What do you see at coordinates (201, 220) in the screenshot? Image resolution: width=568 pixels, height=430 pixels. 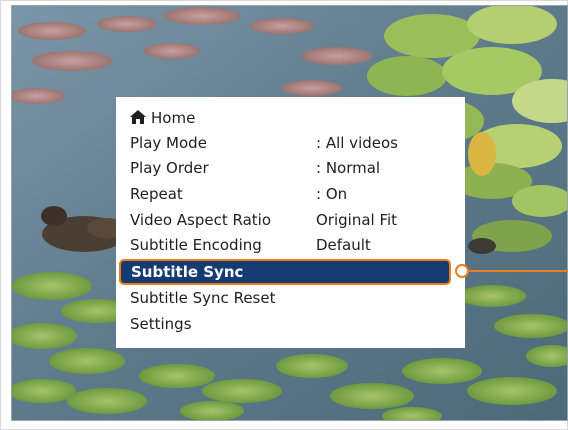 I see `menu-item-label: Video Aspect Ratio` at bounding box center [201, 220].